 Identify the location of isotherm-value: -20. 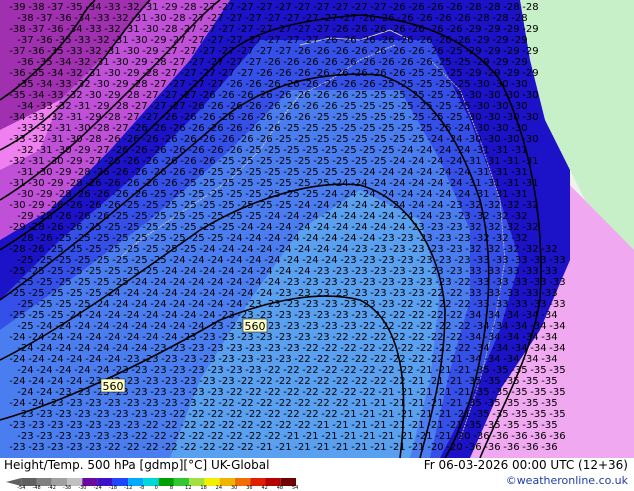
(462, 436).